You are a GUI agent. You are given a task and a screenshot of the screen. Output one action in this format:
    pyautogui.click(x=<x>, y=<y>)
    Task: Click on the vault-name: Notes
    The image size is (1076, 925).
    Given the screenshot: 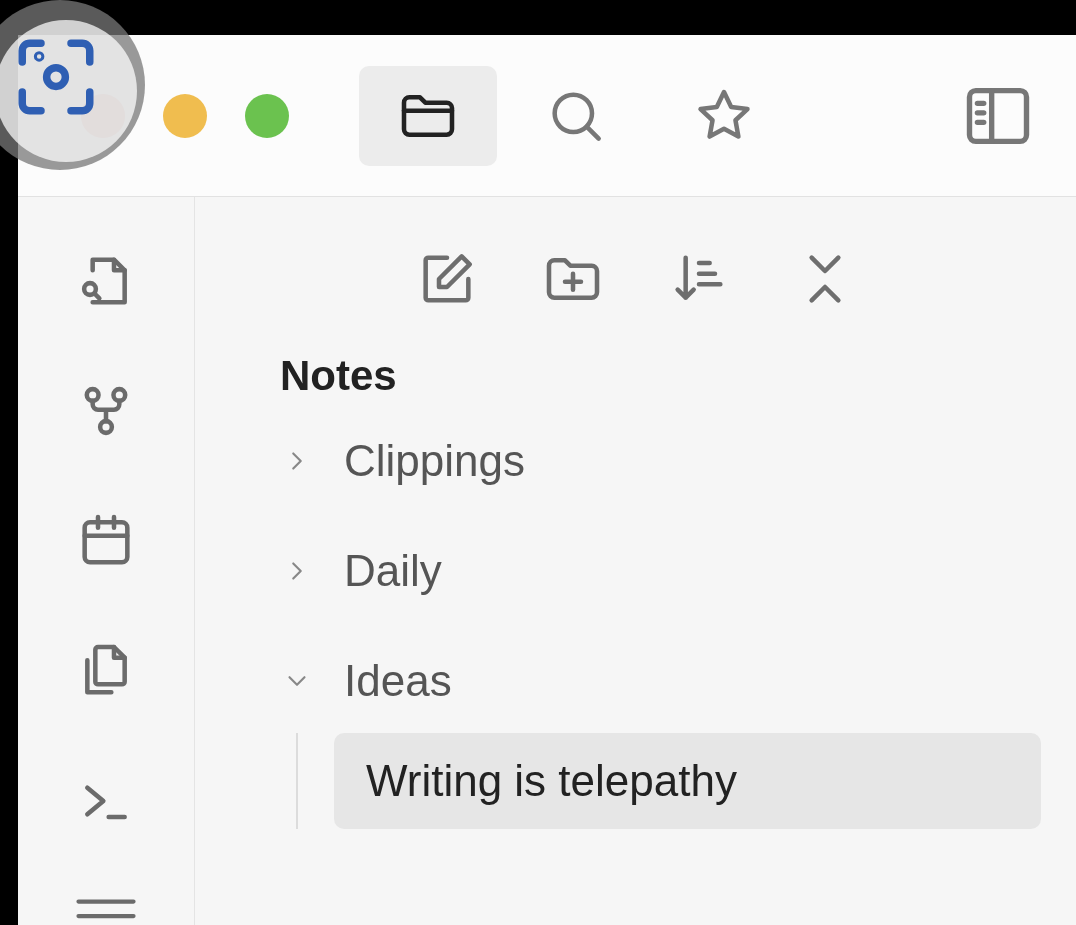 What is the action you would take?
    pyautogui.click(x=339, y=376)
    